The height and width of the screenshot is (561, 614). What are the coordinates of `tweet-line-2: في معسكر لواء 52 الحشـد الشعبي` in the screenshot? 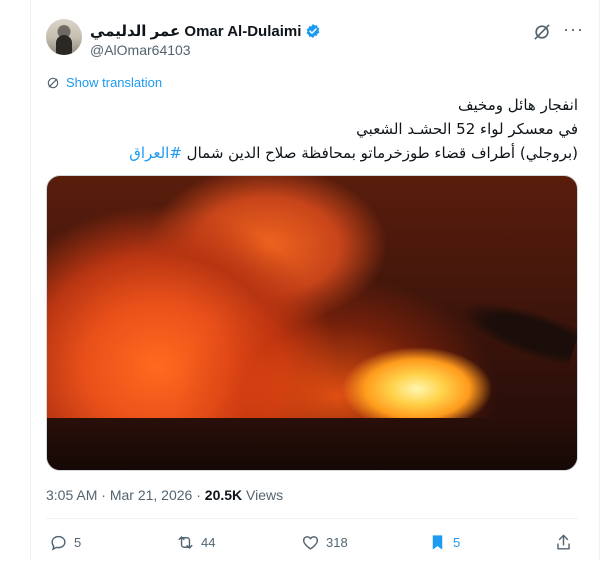 It's located at (467, 129).